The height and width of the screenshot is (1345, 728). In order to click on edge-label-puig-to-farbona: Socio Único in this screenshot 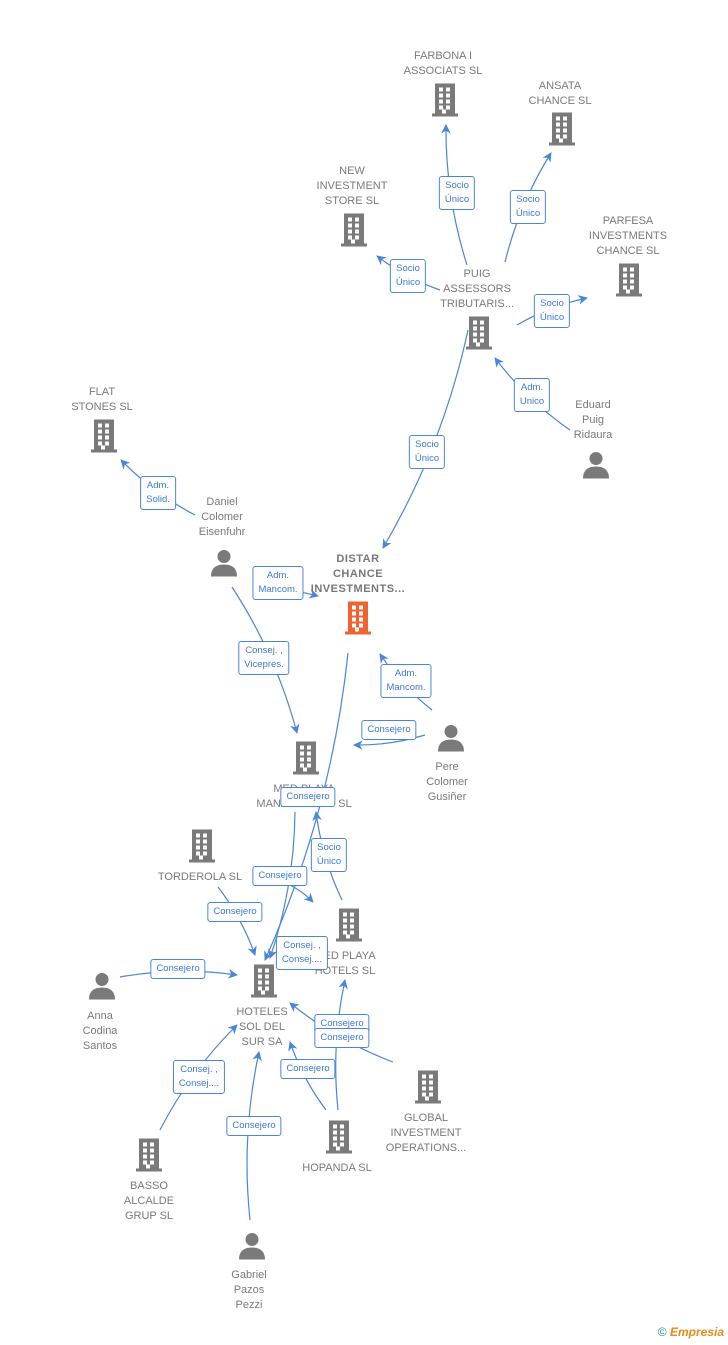, I will do `click(457, 193)`.